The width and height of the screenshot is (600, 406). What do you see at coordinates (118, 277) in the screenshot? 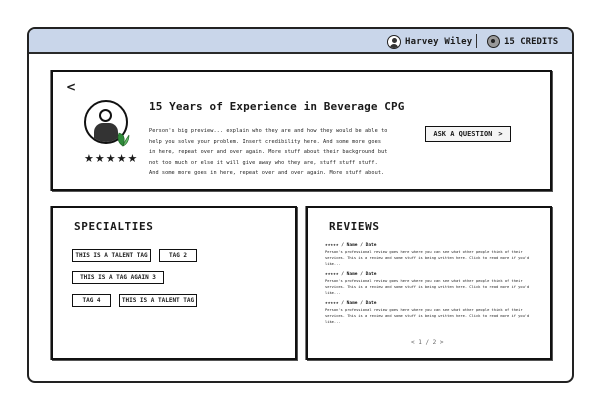
I see `specialty-tag: THIS IS A TAG AGAIN 3` at bounding box center [118, 277].